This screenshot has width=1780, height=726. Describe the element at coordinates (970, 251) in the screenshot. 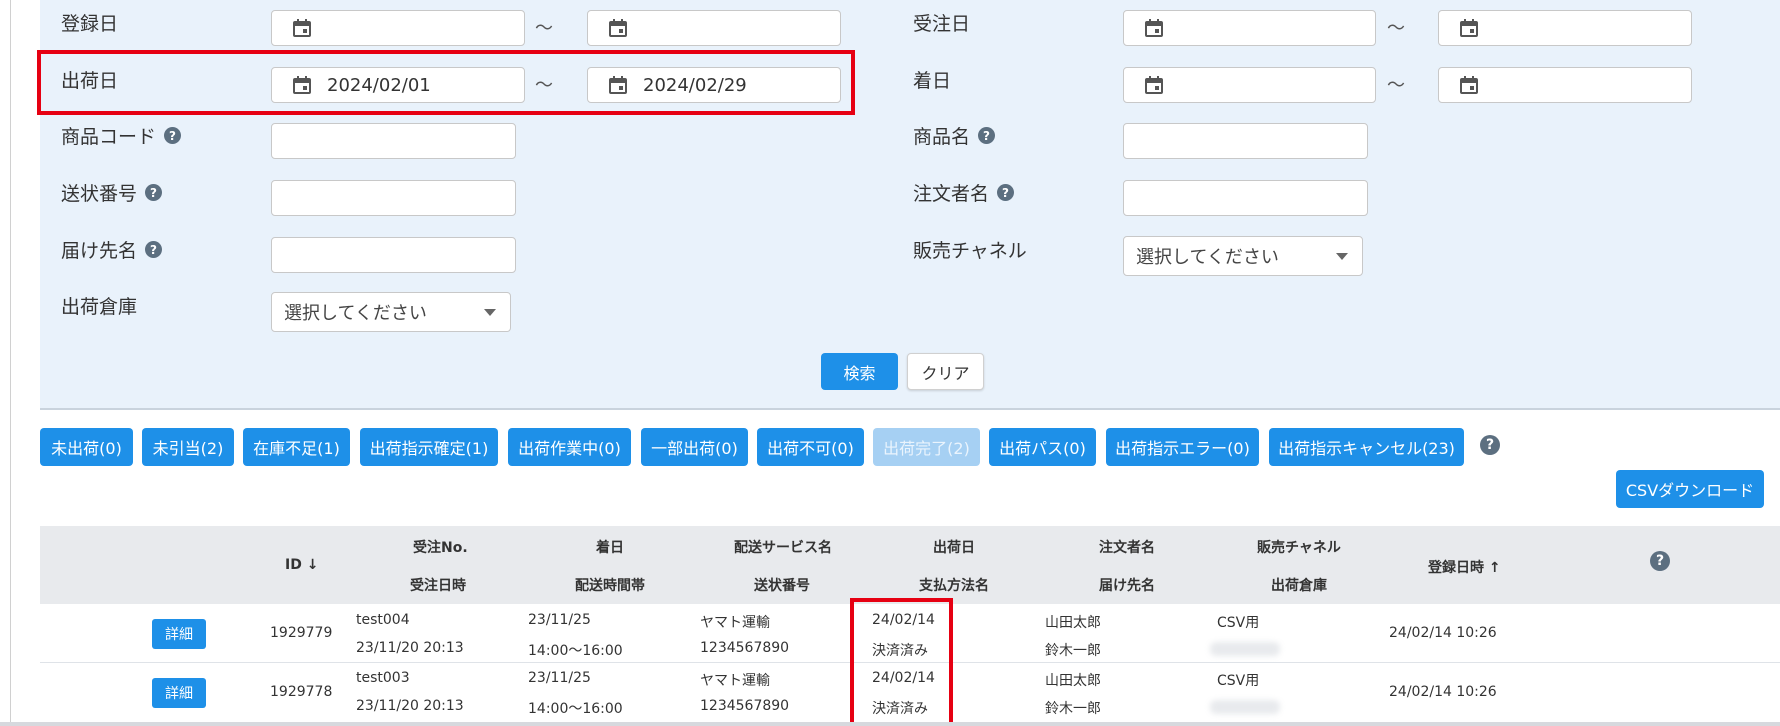

I see `sales-channel-label: 販売チャネル` at that location.